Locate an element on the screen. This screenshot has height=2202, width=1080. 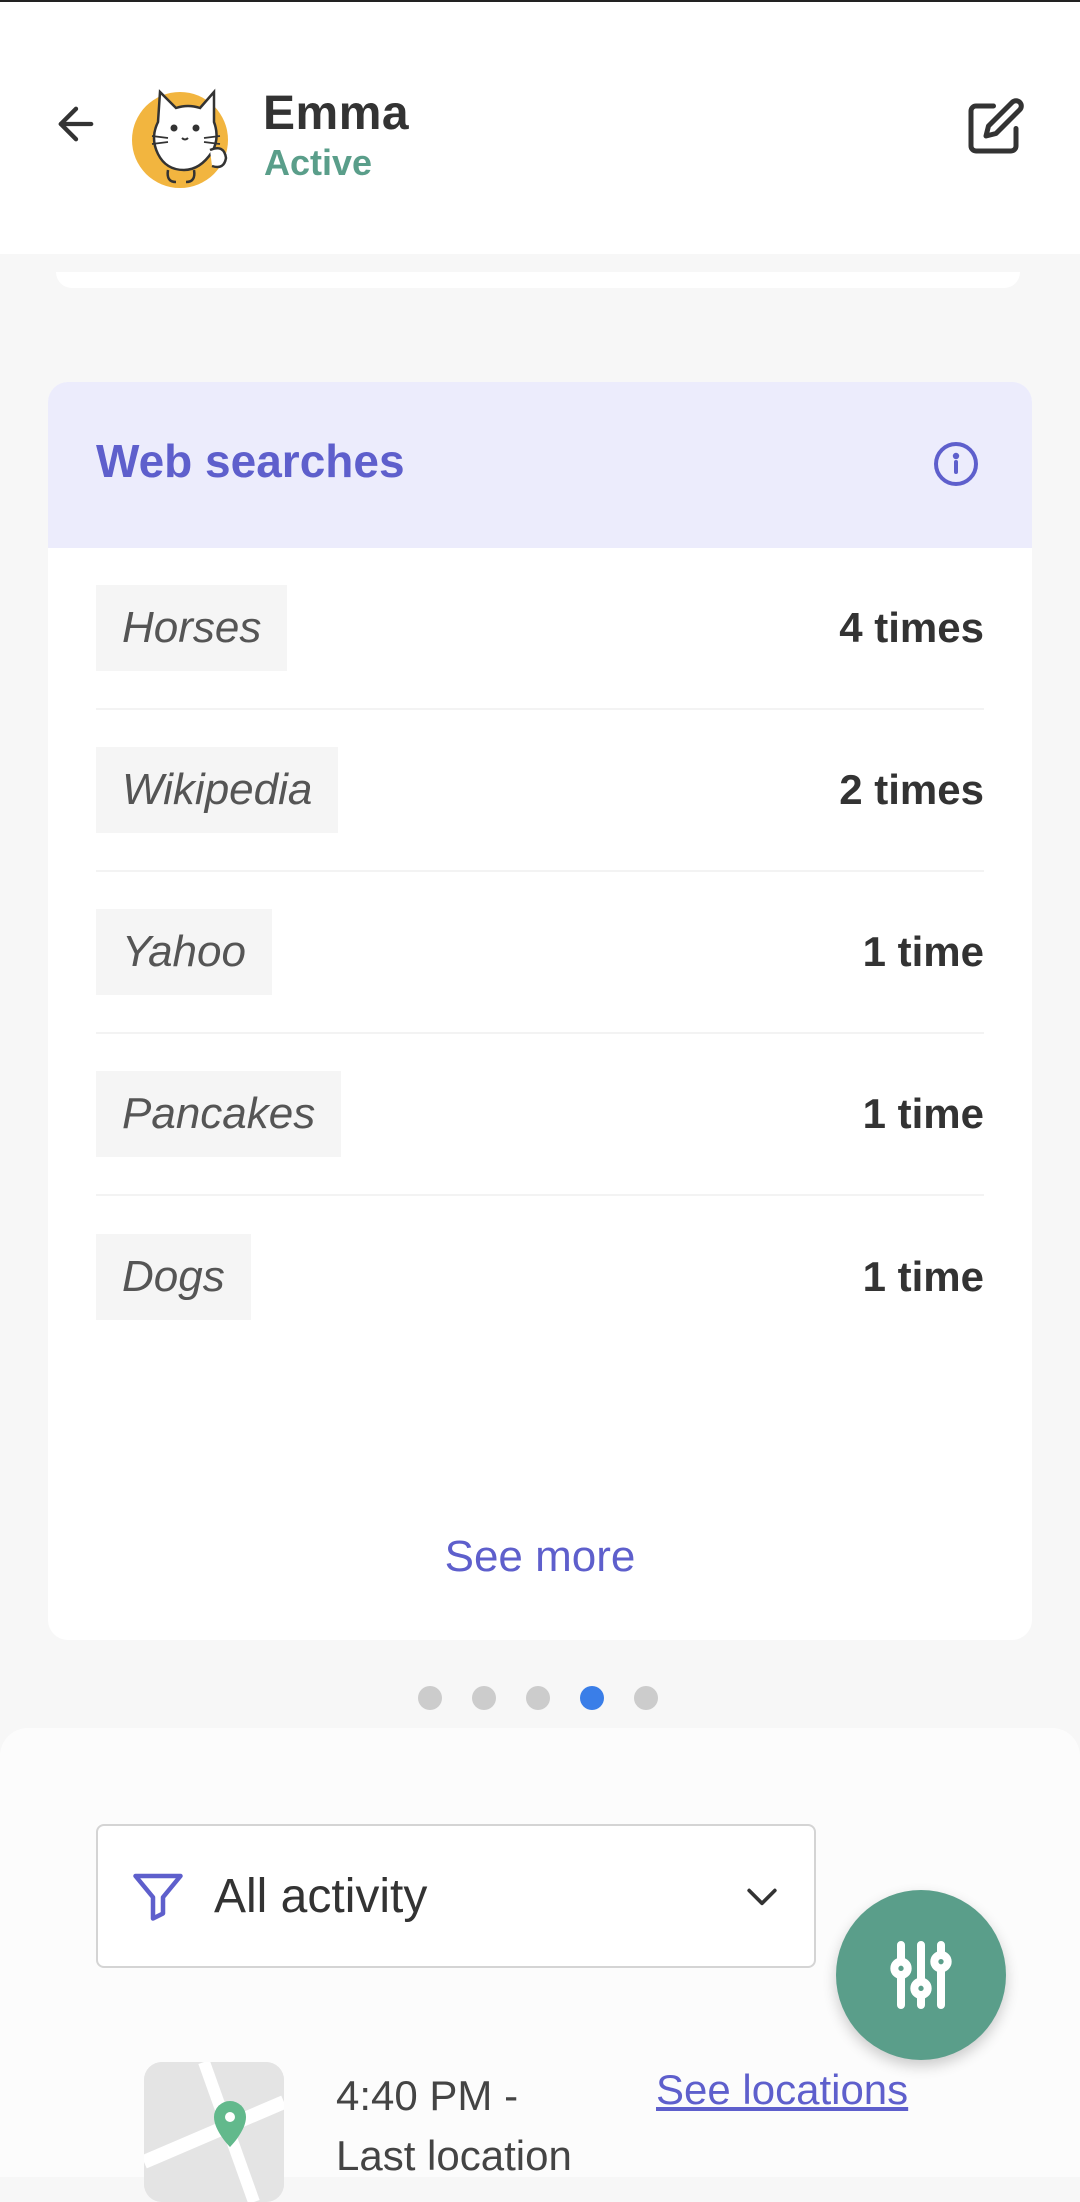
sliders-icon is located at coordinates (921, 1975).